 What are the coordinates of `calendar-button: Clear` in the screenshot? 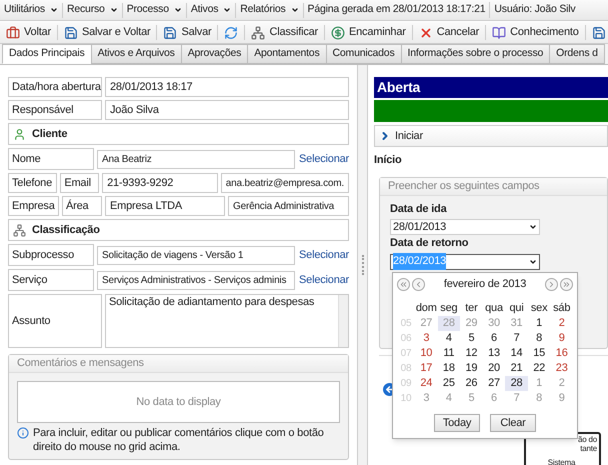 It's located at (513, 423).